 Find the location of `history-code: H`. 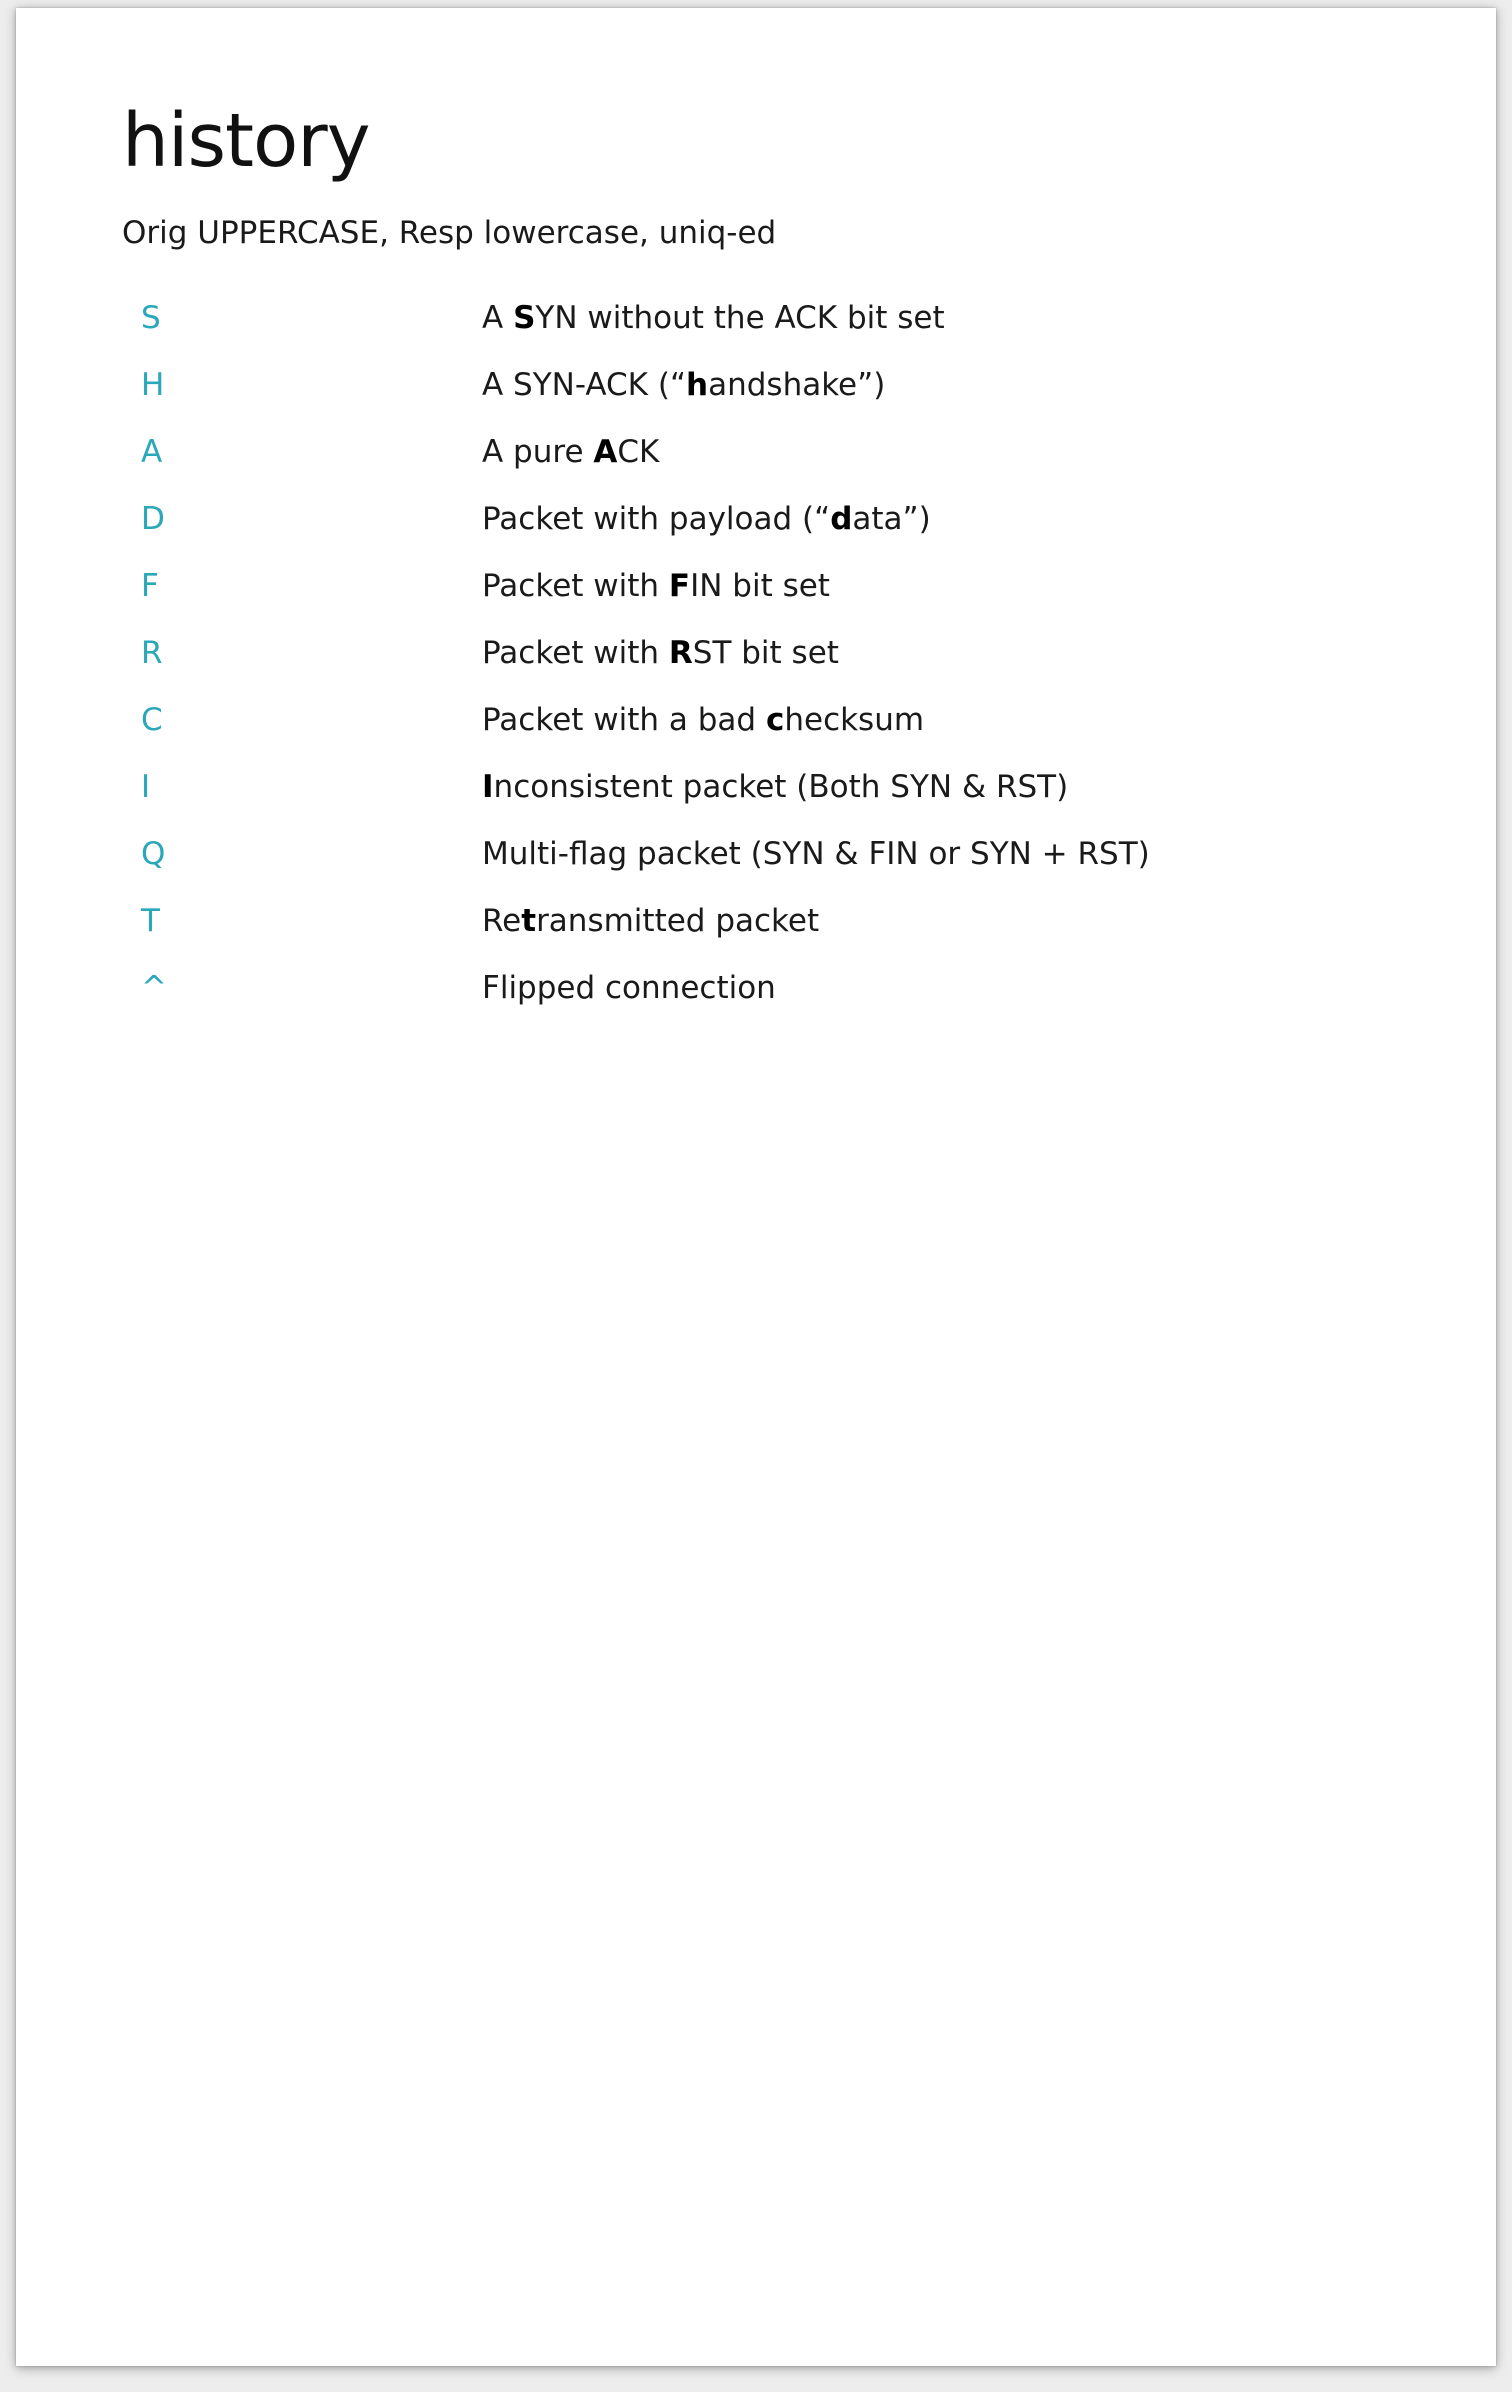

history-code: H is located at coordinates (153, 385).